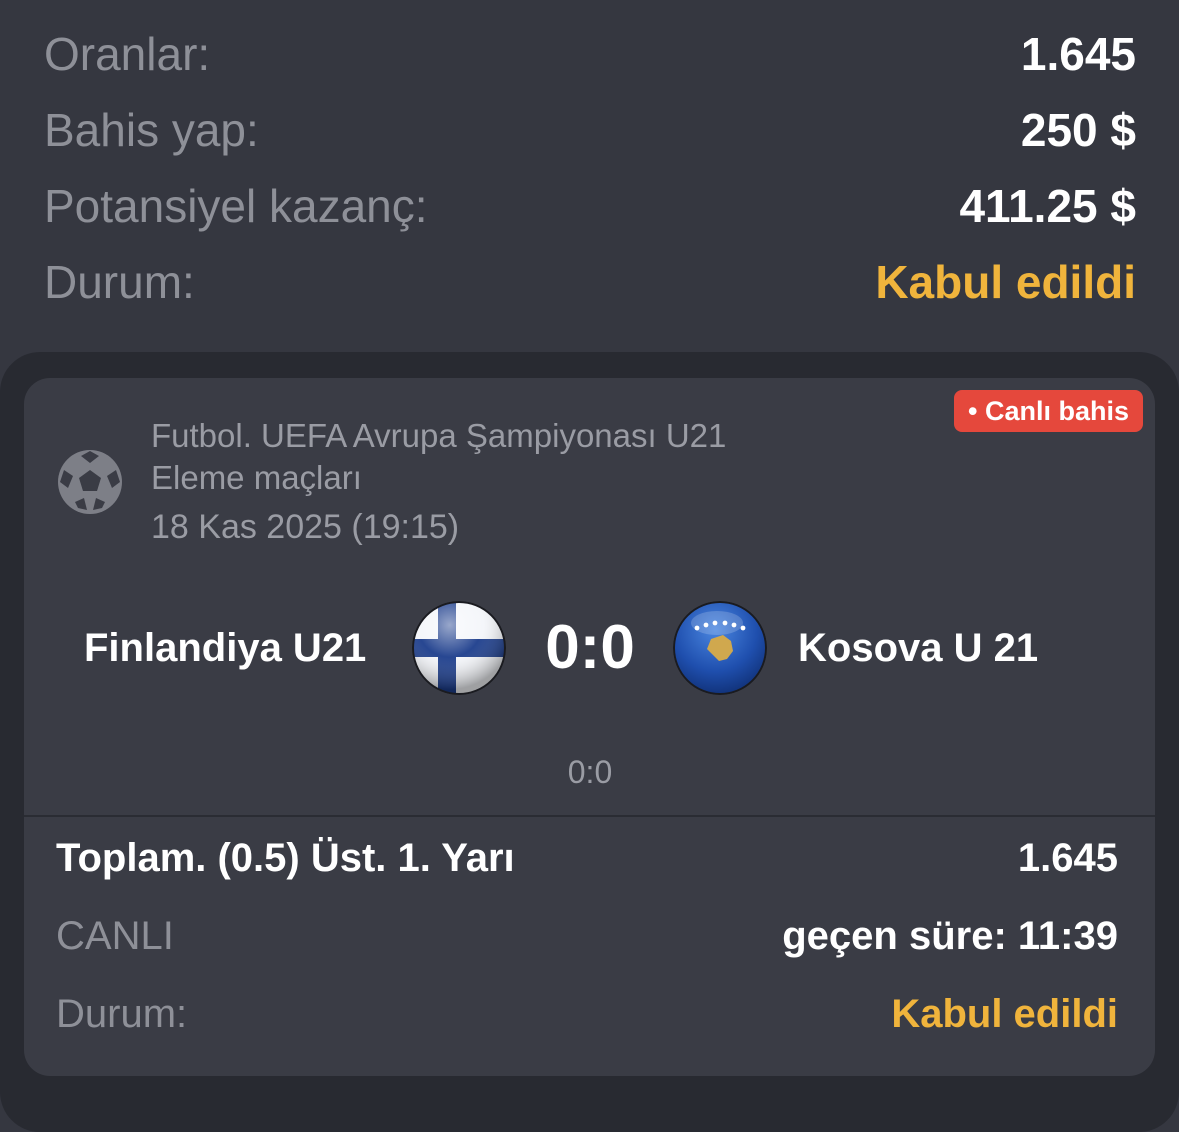  What do you see at coordinates (119, 282) in the screenshot?
I see `status-label: Durum:` at bounding box center [119, 282].